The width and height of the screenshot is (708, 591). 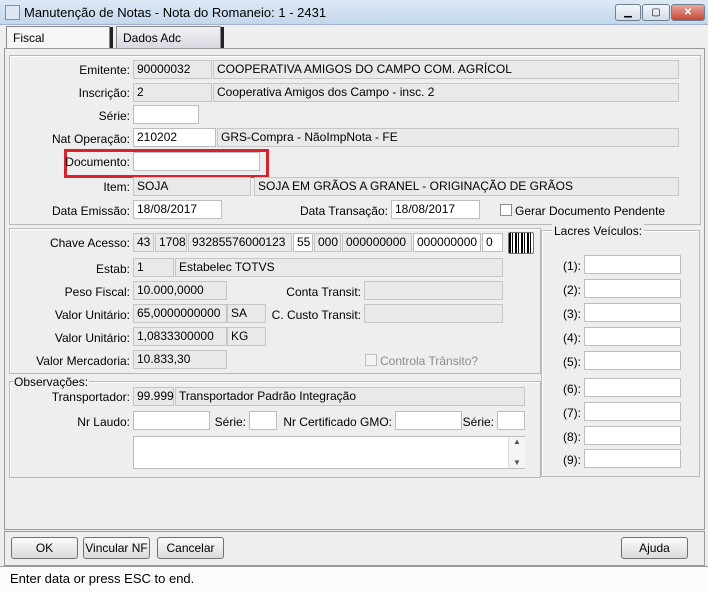 I want to click on valor-unitario-kg-label: Valor Unitário:, so click(x=92, y=338).